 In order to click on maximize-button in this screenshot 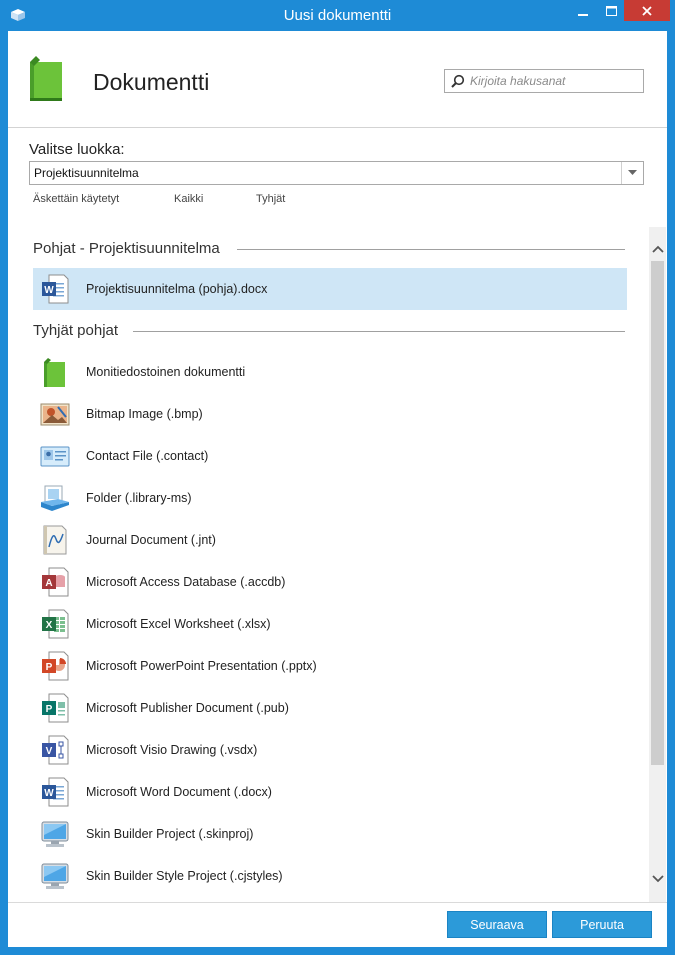, I will do `click(611, 11)`.